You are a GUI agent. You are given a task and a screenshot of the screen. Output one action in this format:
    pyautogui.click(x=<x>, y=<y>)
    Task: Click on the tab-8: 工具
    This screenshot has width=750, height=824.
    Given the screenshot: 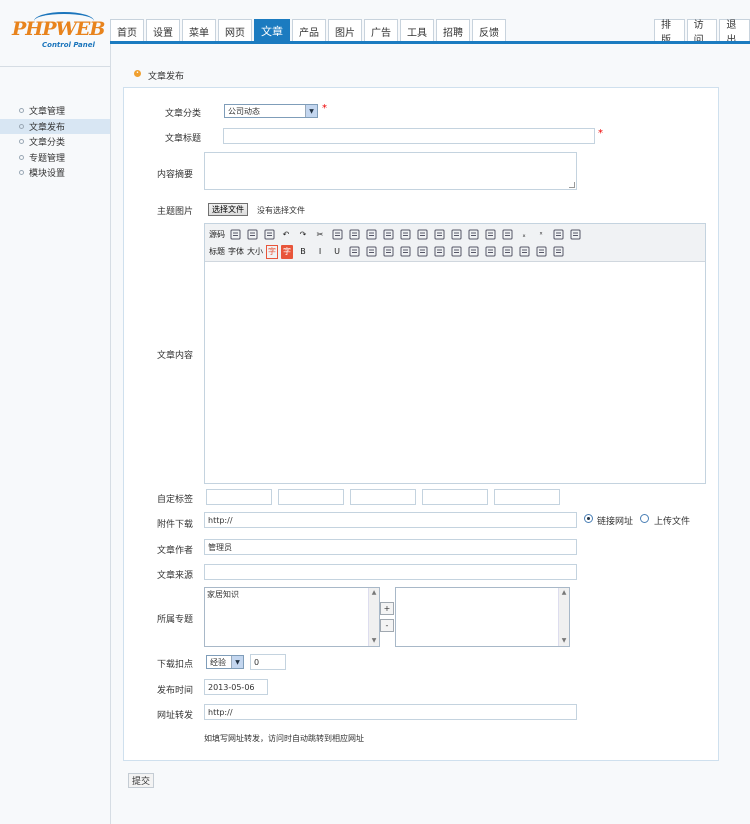 What is the action you would take?
    pyautogui.click(x=417, y=30)
    